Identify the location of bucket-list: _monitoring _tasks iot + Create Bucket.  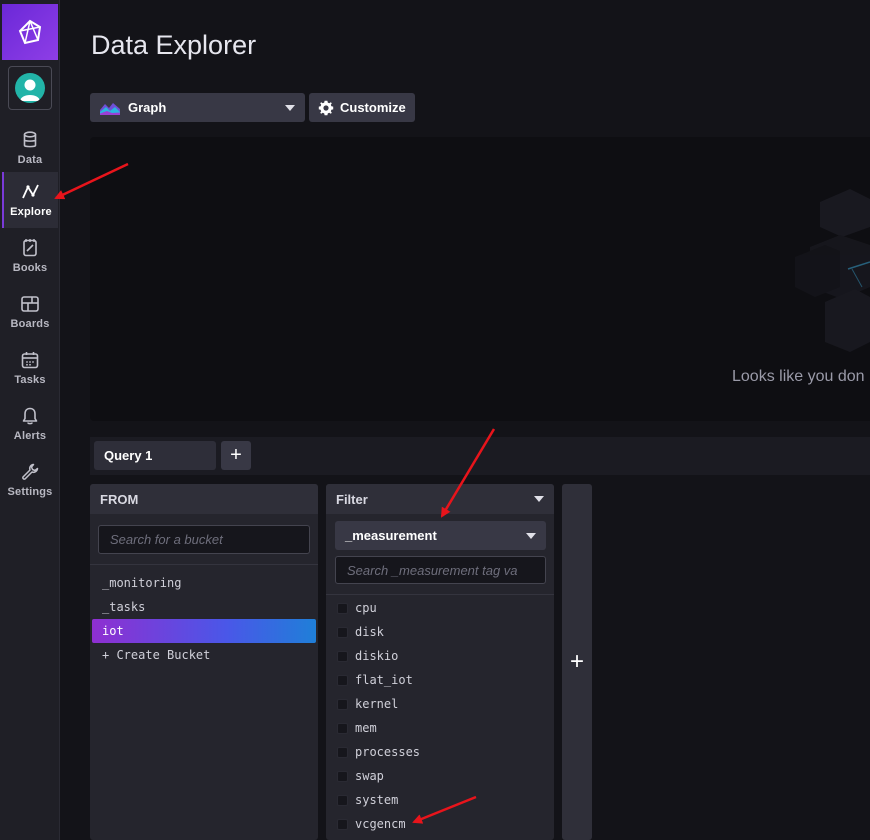
(204, 615).